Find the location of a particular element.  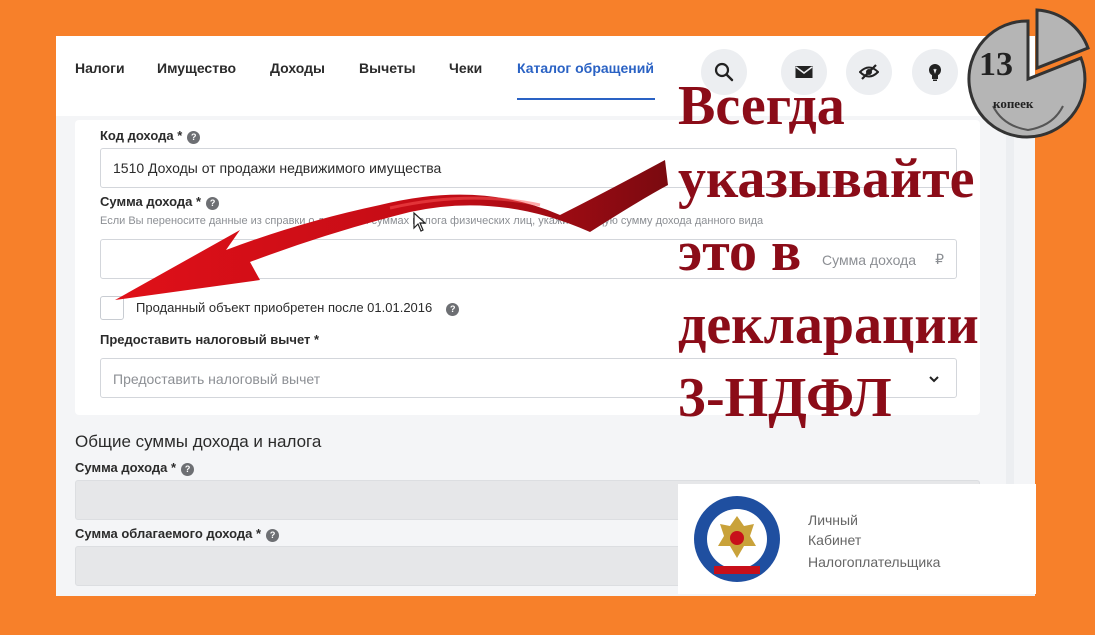

fns-logo-panel: Личный Кабинет Налогоплательщика is located at coordinates (857, 539).